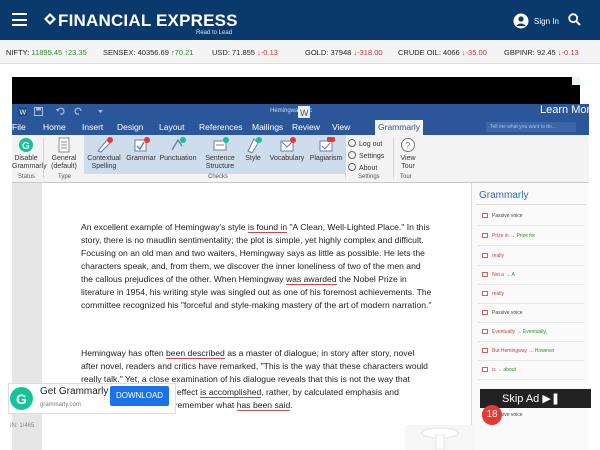 The image size is (600, 450). I want to click on vocabulary-label: Vocabulary, so click(287, 158).